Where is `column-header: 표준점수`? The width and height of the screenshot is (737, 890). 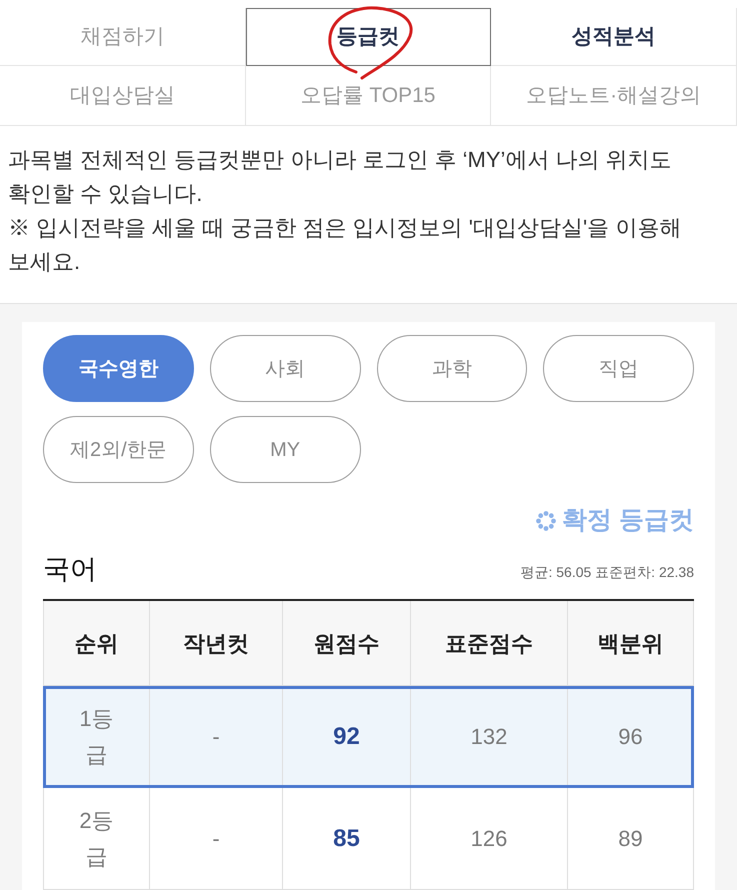
column-header: 표준점수 is located at coordinates (489, 643).